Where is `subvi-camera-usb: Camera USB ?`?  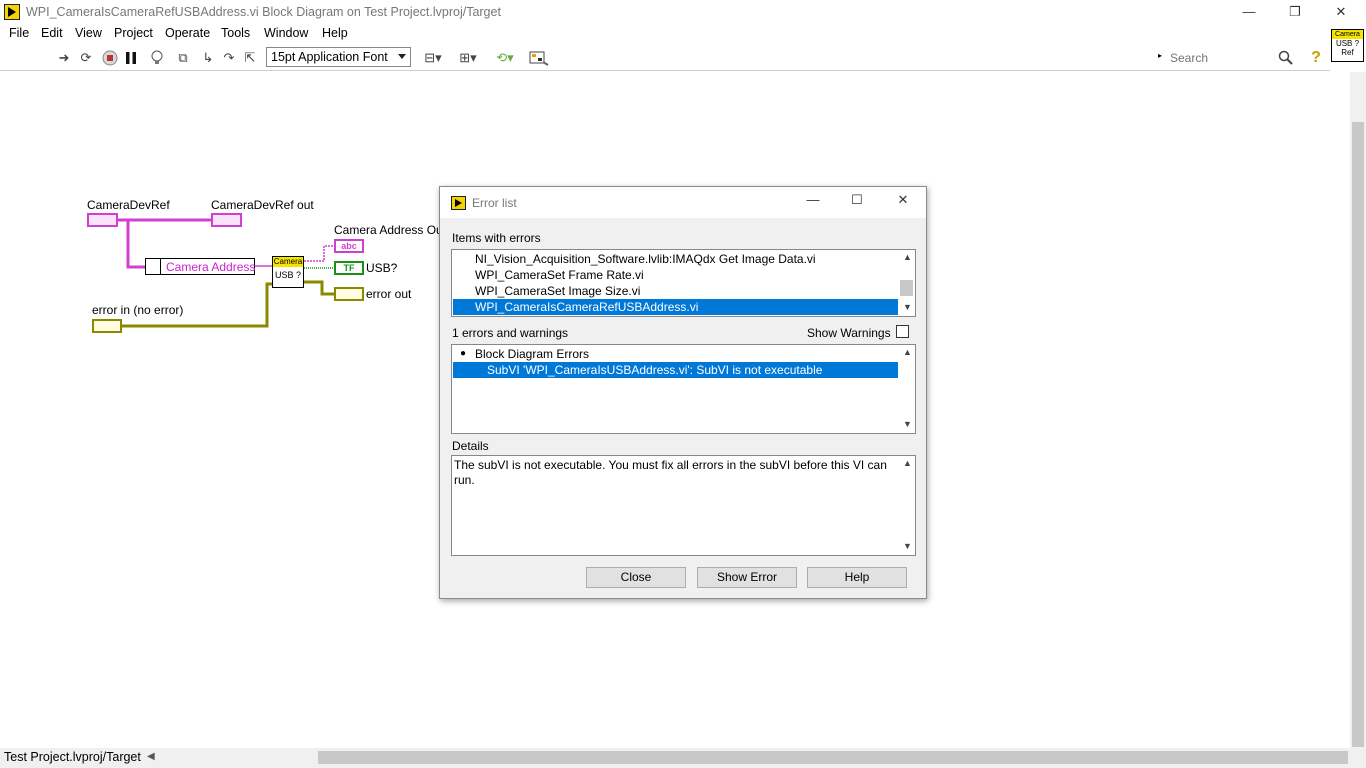
subvi-camera-usb: Camera USB ? is located at coordinates (288, 272).